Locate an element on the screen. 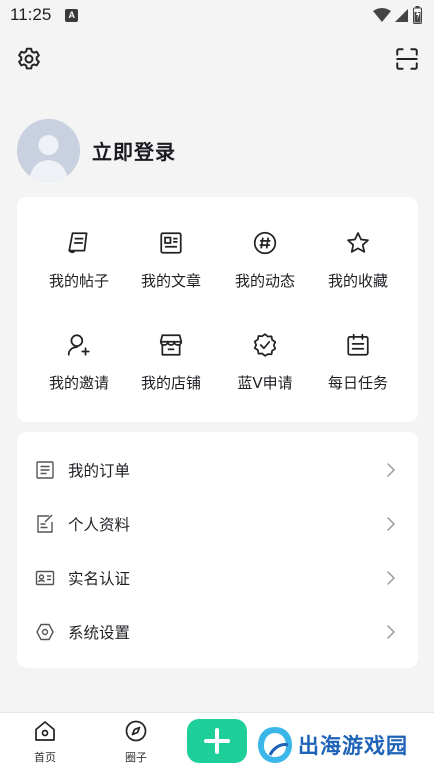  grid-item-invites: 我的邀请 is located at coordinates (79, 367).